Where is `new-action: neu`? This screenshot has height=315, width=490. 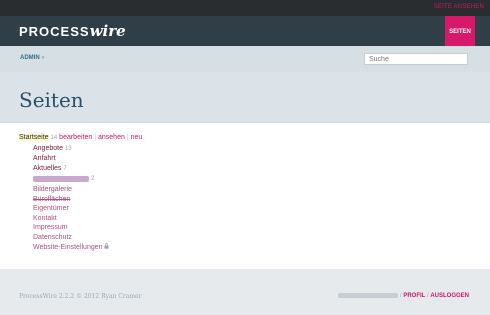 new-action: neu is located at coordinates (137, 137).